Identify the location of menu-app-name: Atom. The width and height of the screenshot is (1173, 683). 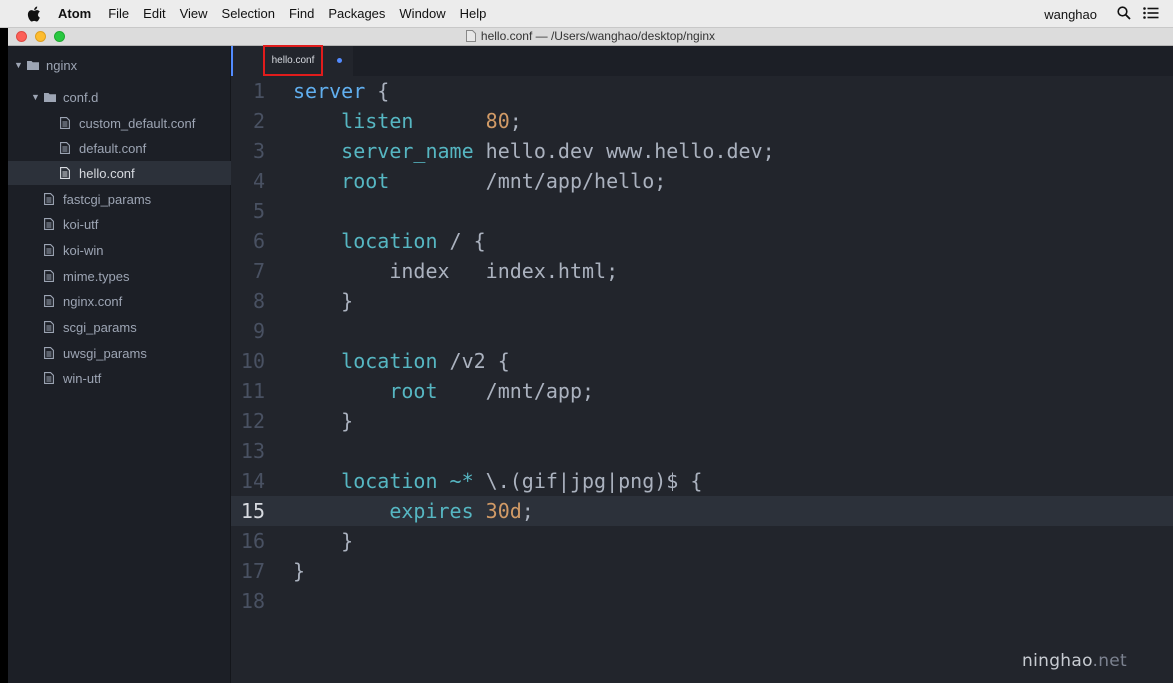
(74, 13).